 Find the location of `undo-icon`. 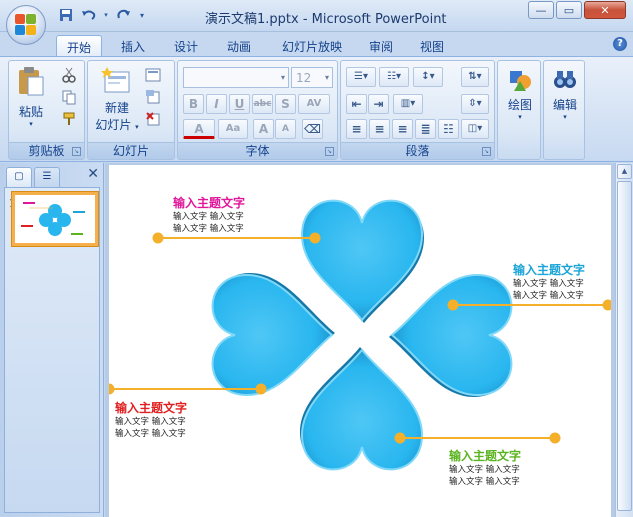

undo-icon is located at coordinates (89, 15).